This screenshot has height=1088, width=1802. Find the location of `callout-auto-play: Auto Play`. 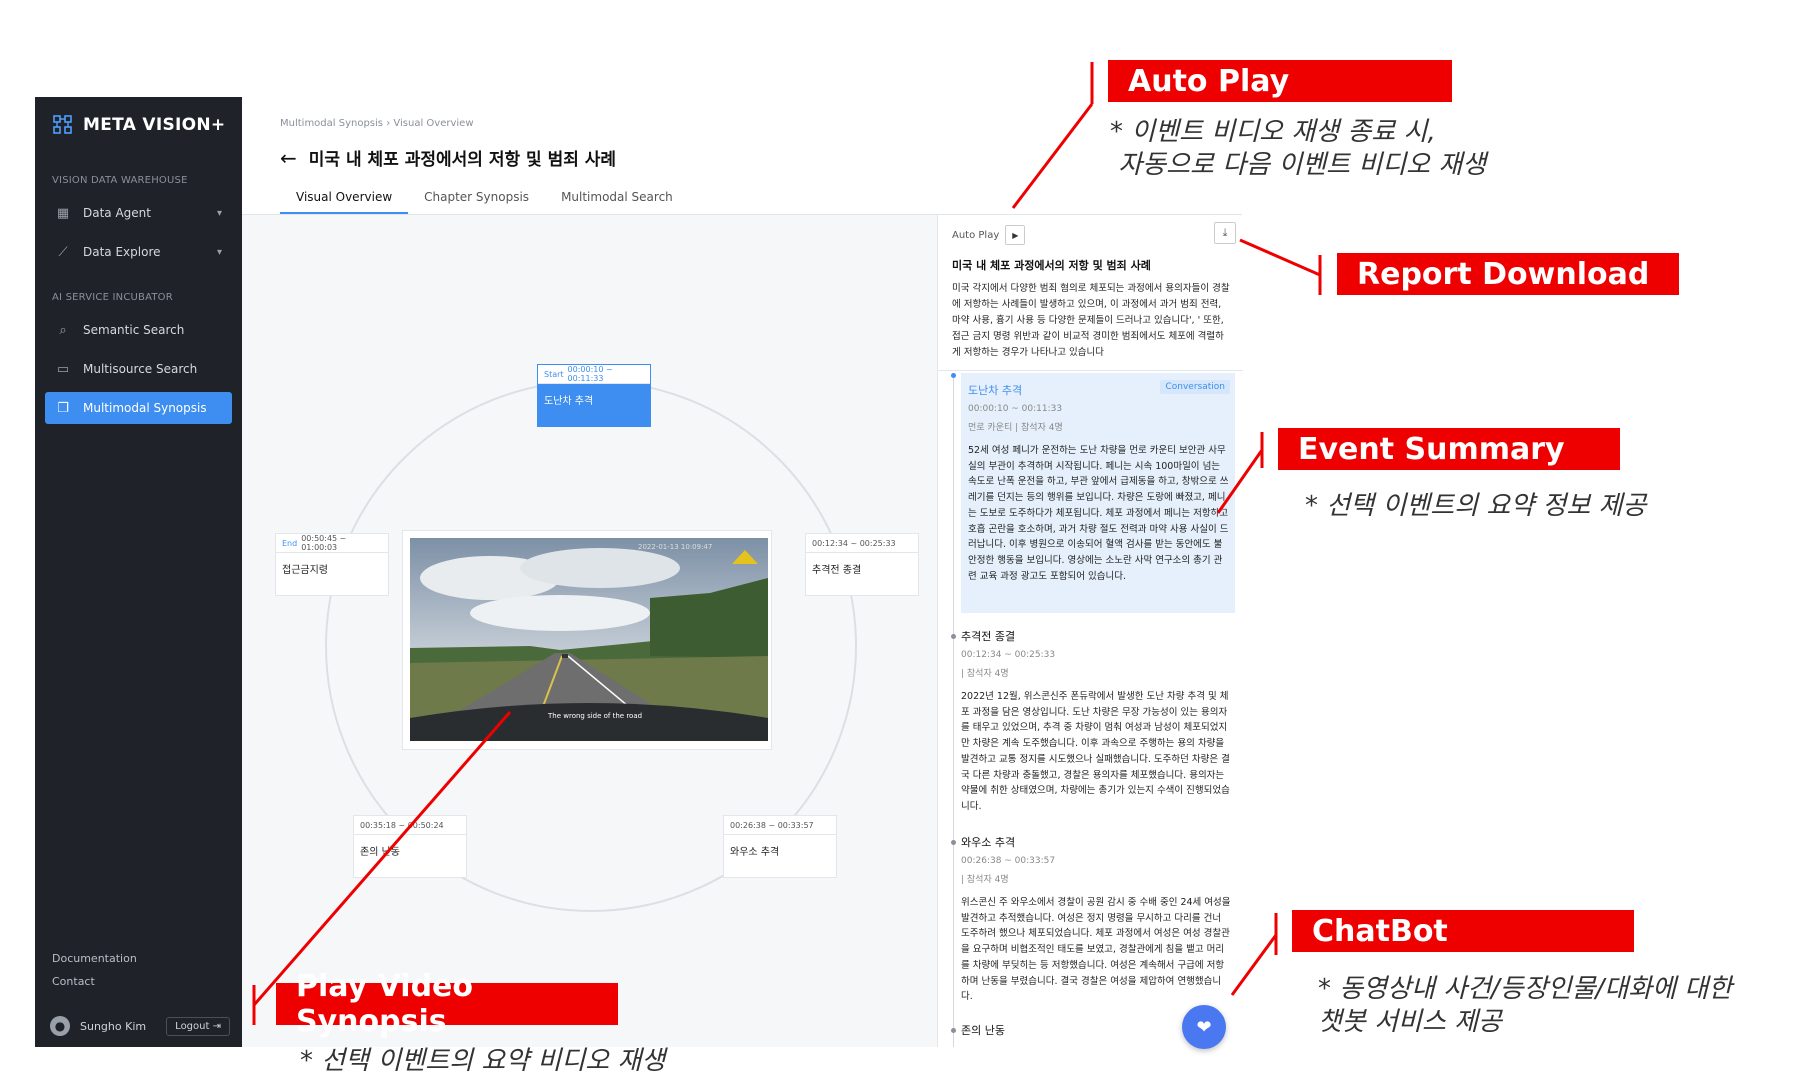

callout-auto-play: Auto Play is located at coordinates (1280, 81).